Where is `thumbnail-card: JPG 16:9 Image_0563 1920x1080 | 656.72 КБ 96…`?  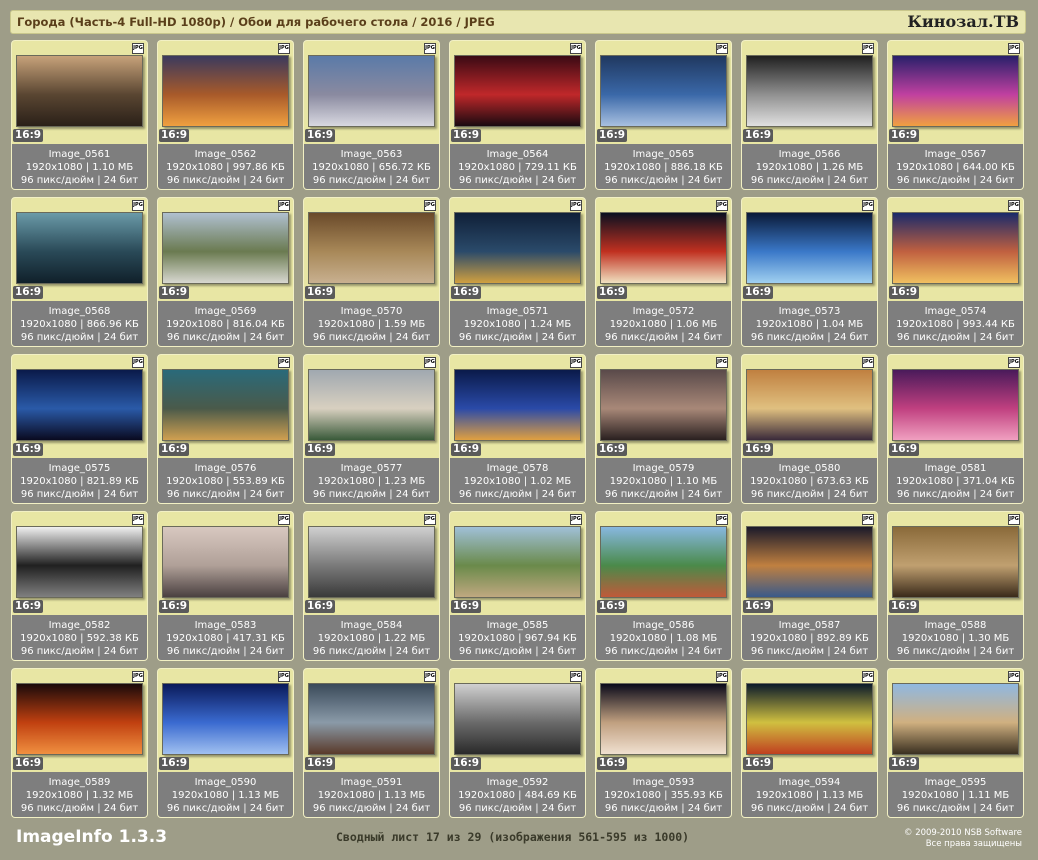 thumbnail-card: JPG 16:9 Image_0563 1920x1080 | 656.72 КБ 96… is located at coordinates (371, 115).